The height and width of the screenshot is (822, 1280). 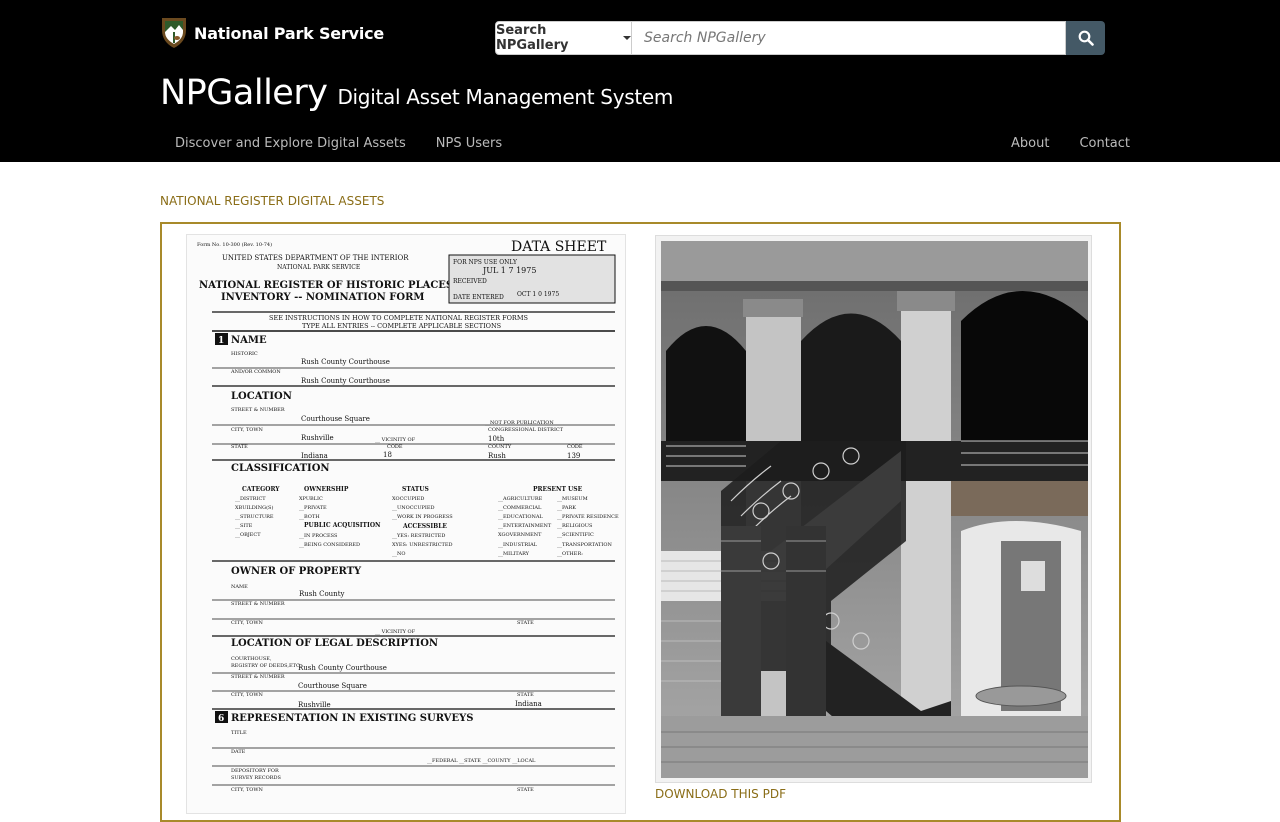 What do you see at coordinates (572, 499) in the screenshot?
I see `present-use-item: __MUSEUM` at bounding box center [572, 499].